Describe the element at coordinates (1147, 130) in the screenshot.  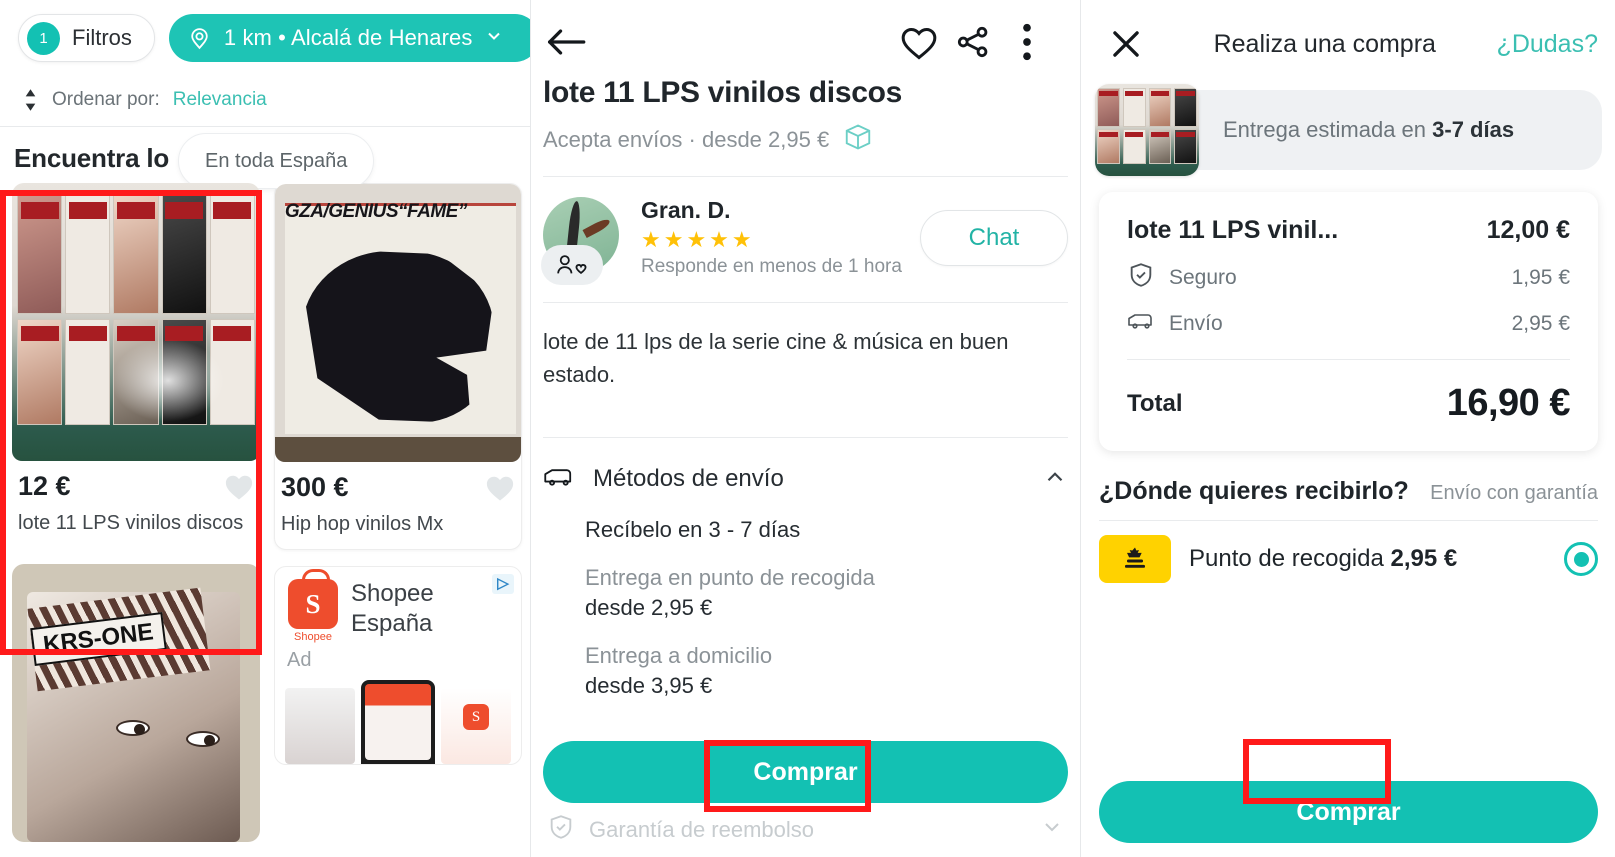
I see `order-thumbnail` at that location.